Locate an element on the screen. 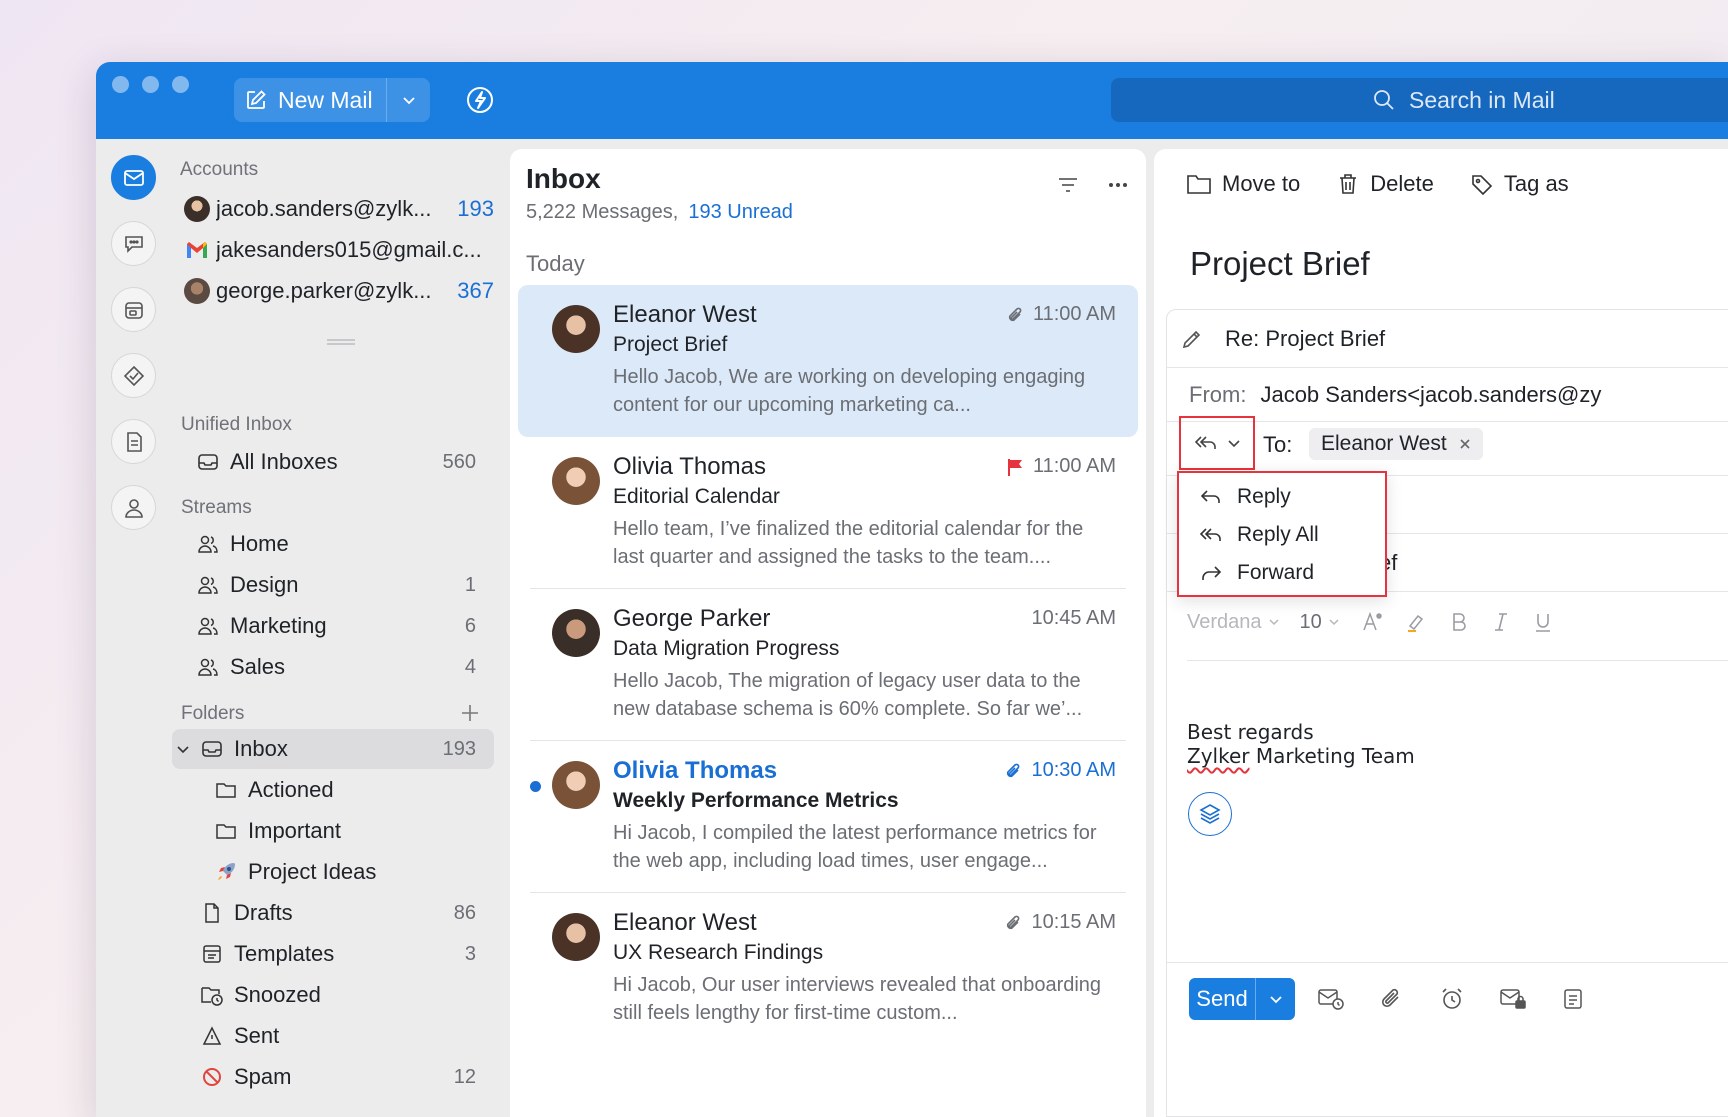  unread-dot is located at coordinates (535, 786).